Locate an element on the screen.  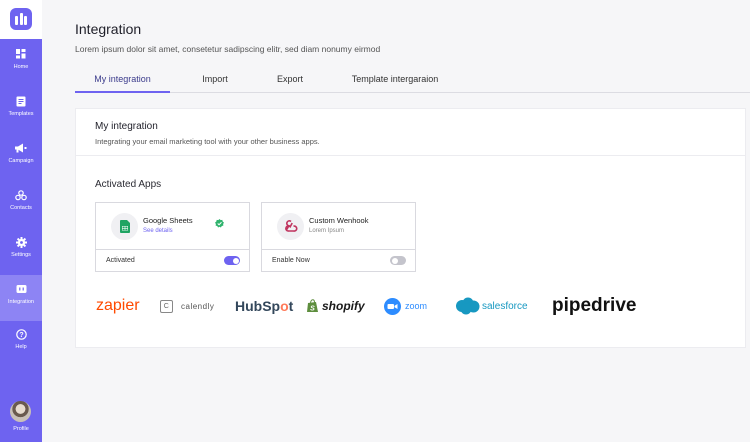
enable-now-label: Enable Now is located at coordinates (291, 260).